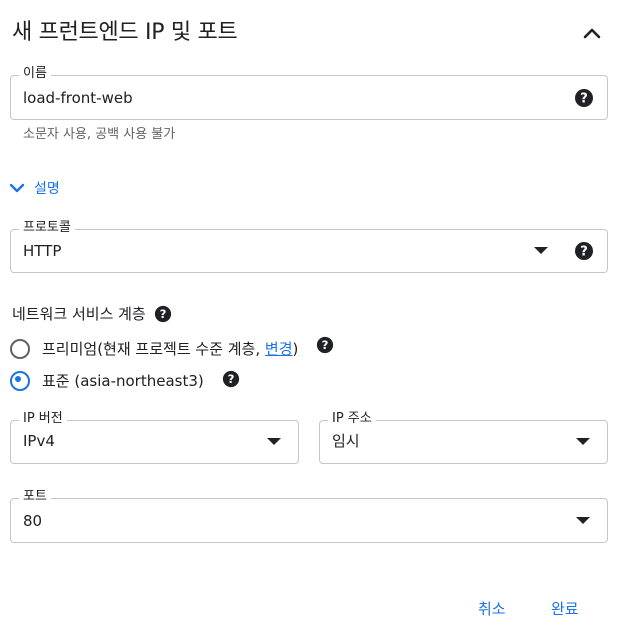 This screenshot has height=633, width=619. What do you see at coordinates (42, 251) in the screenshot?
I see `protocol-value: HTTP` at bounding box center [42, 251].